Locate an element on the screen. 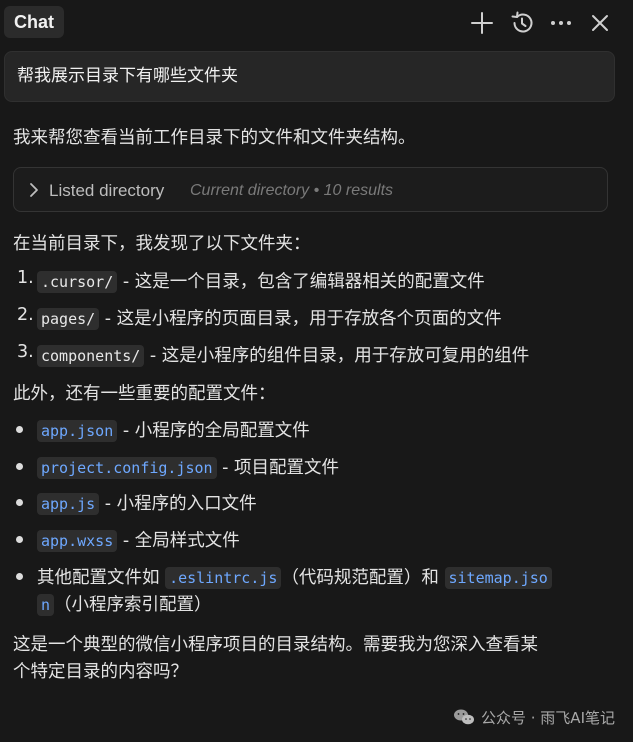 This screenshot has height=742, width=633. closing-line-2: 个特定目录的内容吗？ is located at coordinates (100, 672).